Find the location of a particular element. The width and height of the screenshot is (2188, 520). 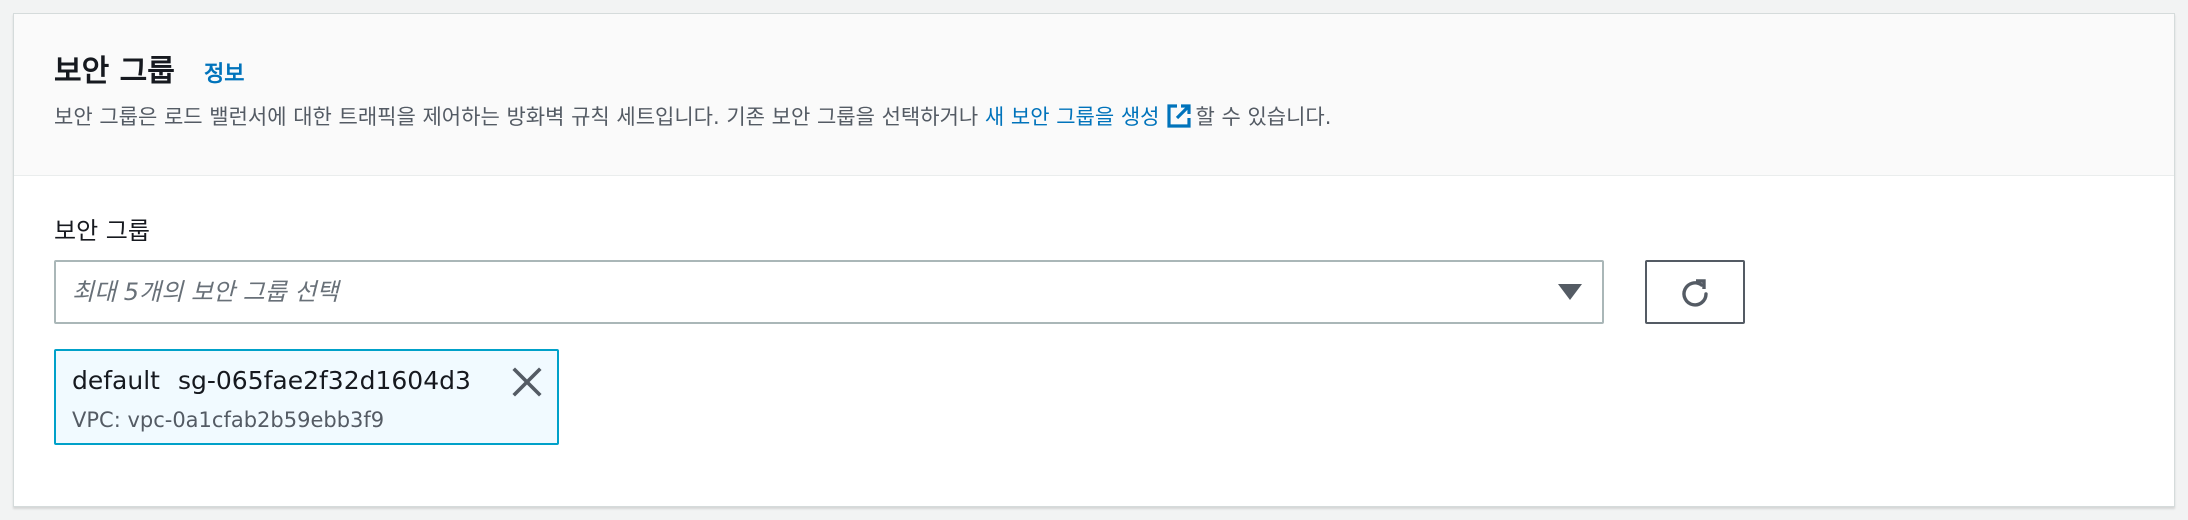

select-placeholder: 최대 5개의 보안 그룹 선택 is located at coordinates (205, 292).